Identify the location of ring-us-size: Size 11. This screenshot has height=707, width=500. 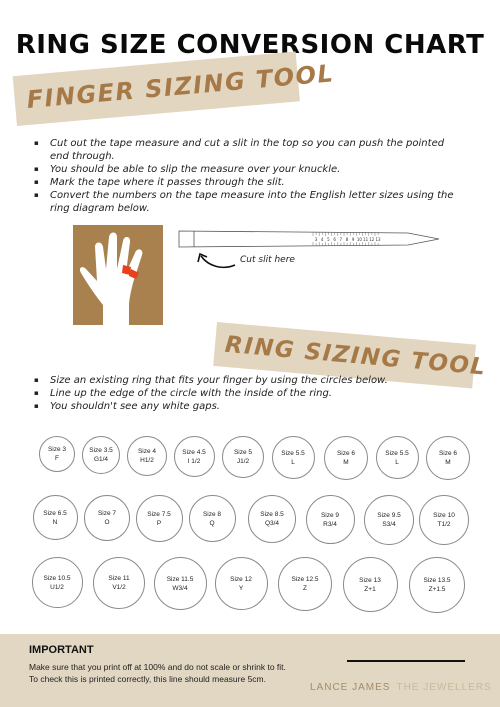
(119, 578).